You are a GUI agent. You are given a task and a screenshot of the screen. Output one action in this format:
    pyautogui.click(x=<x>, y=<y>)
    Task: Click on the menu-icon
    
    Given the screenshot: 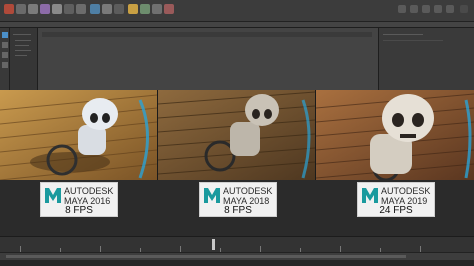 What is the action you would take?
    pyautogui.click(x=9, y=9)
    